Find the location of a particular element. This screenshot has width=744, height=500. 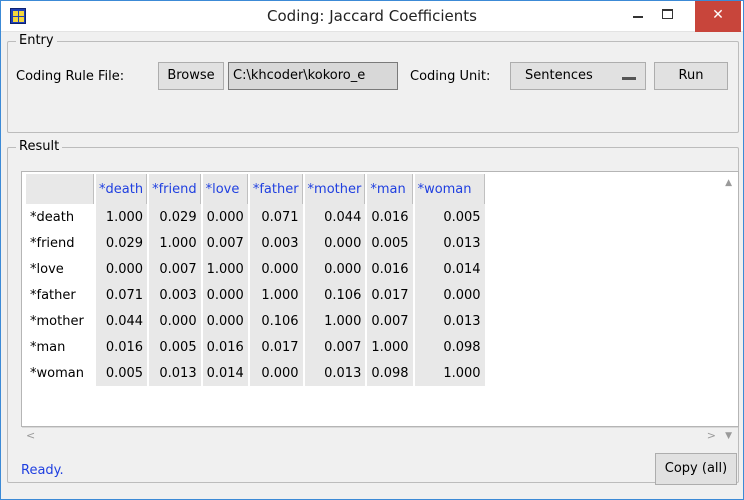

row-header: *mother is located at coordinates (60, 321).